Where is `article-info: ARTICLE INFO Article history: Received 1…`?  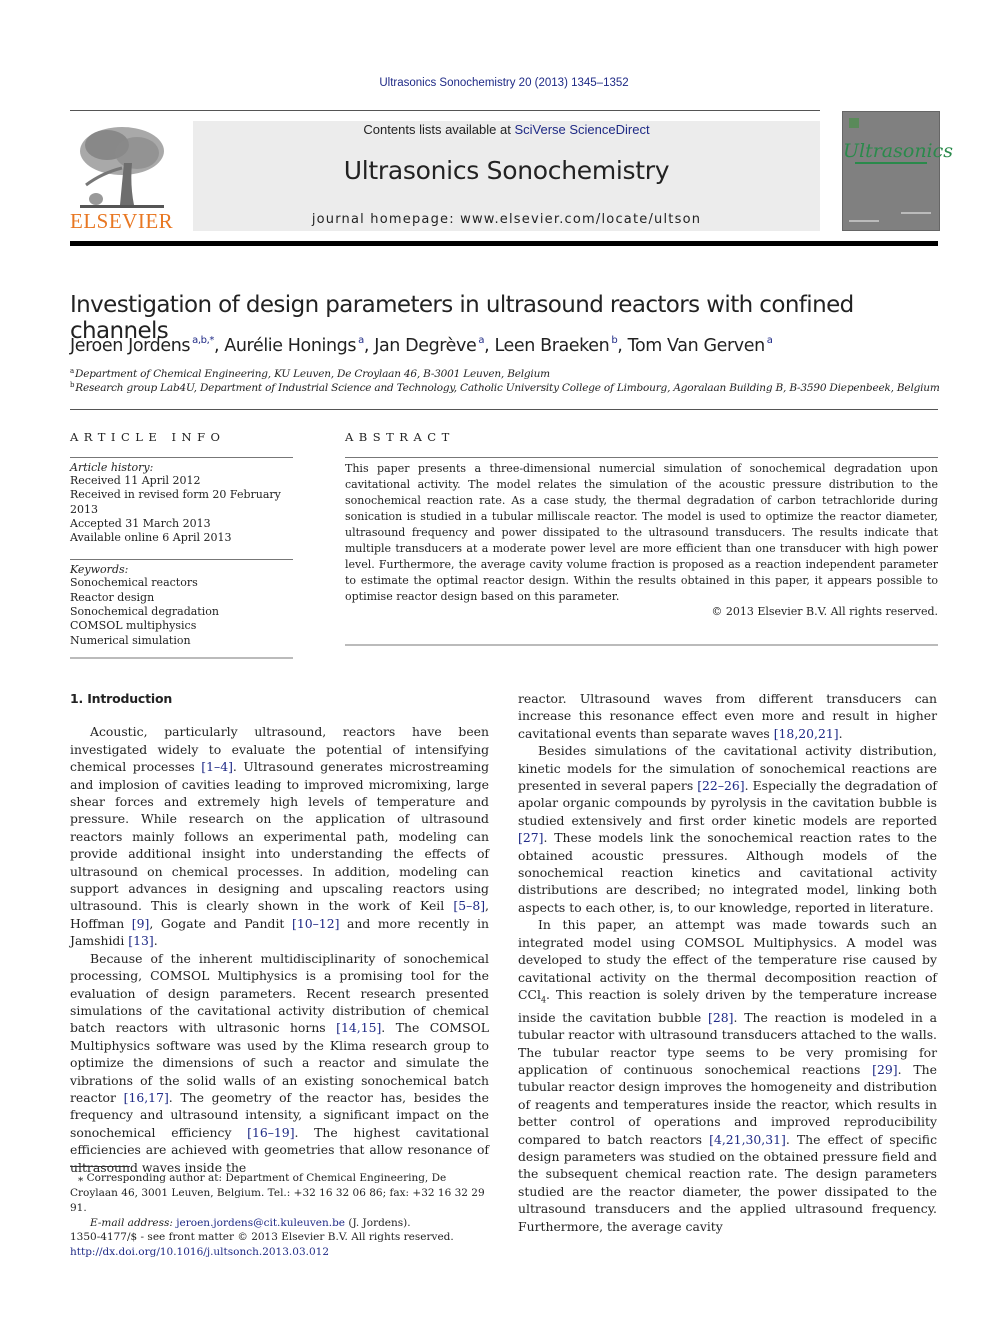 article-info: ARTICLE INFO Article history: Received 1… is located at coordinates (181, 544).